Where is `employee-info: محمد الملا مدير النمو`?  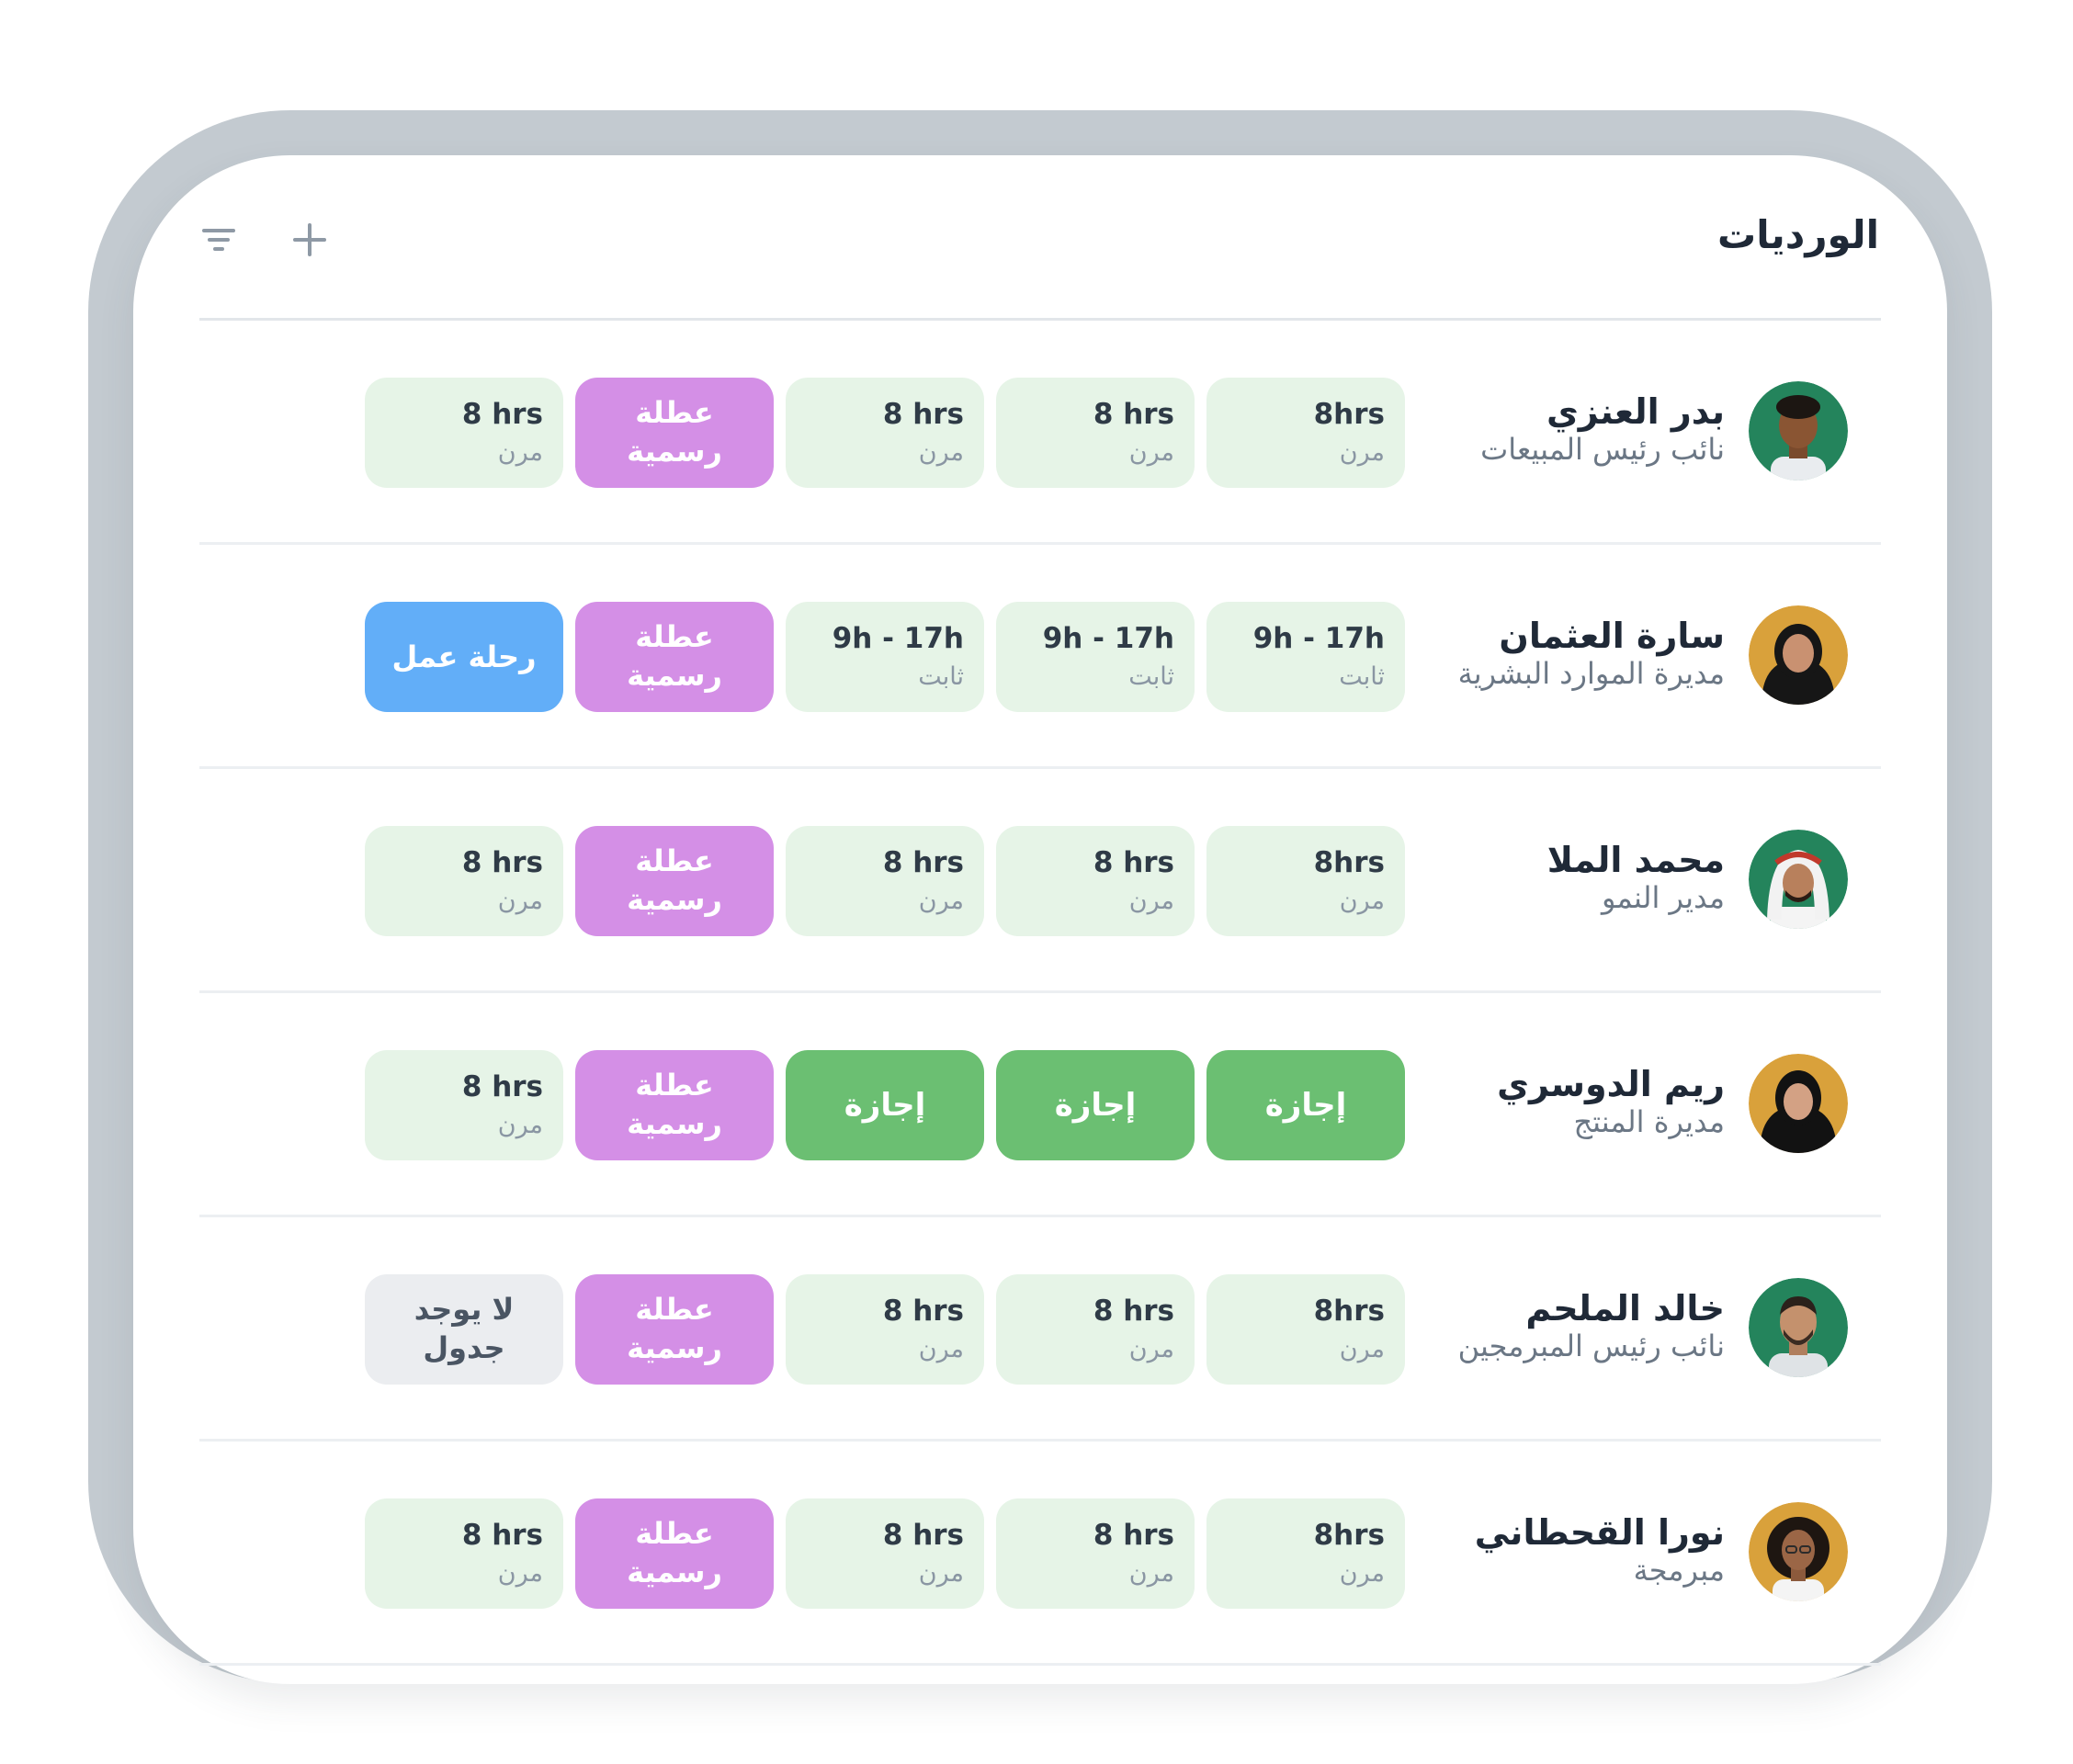
employee-info: محمد الملا مدير النمو is located at coordinates (1636, 877).